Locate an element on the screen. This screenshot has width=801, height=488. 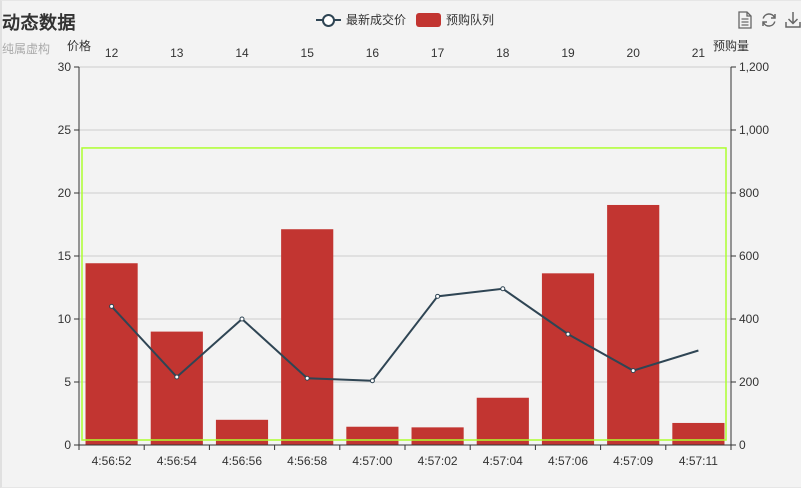
y-left-tick-label: 0 is located at coordinates (67, 445).